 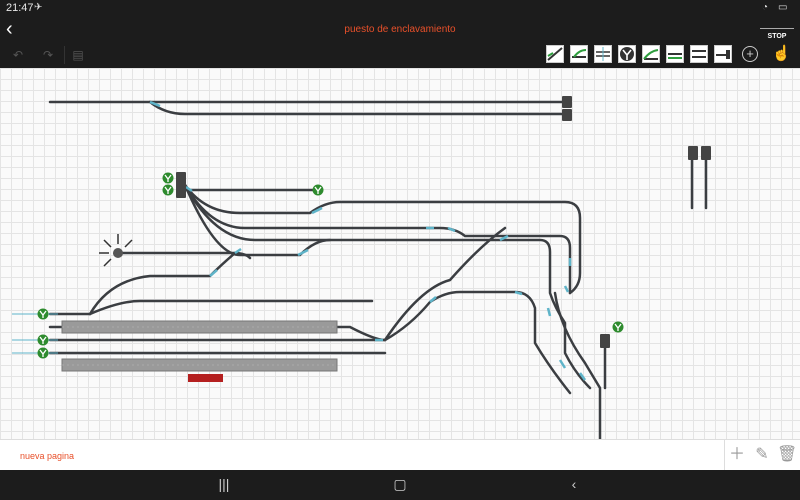 I want to click on add-element-icon: +, so click(x=750, y=54).